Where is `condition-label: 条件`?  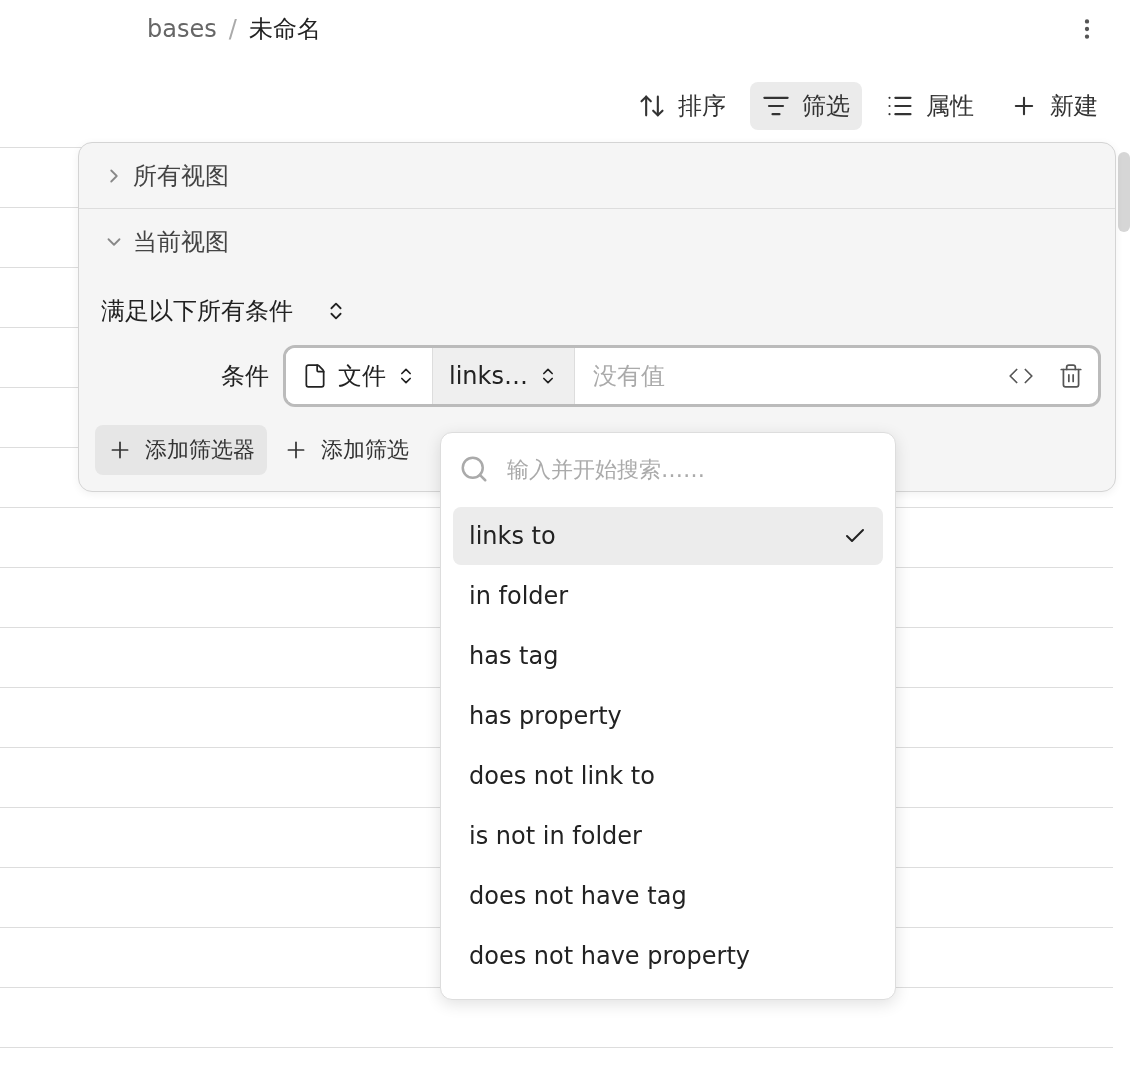
condition-label: 条件 is located at coordinates (244, 376).